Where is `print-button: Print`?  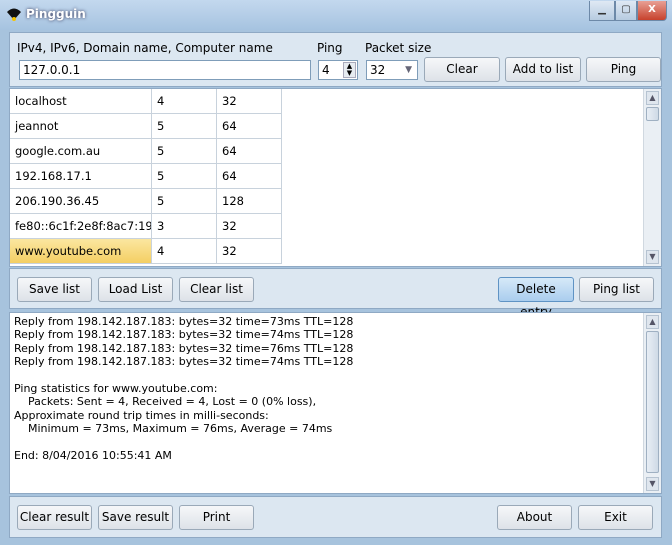
print-button: Print is located at coordinates (216, 517).